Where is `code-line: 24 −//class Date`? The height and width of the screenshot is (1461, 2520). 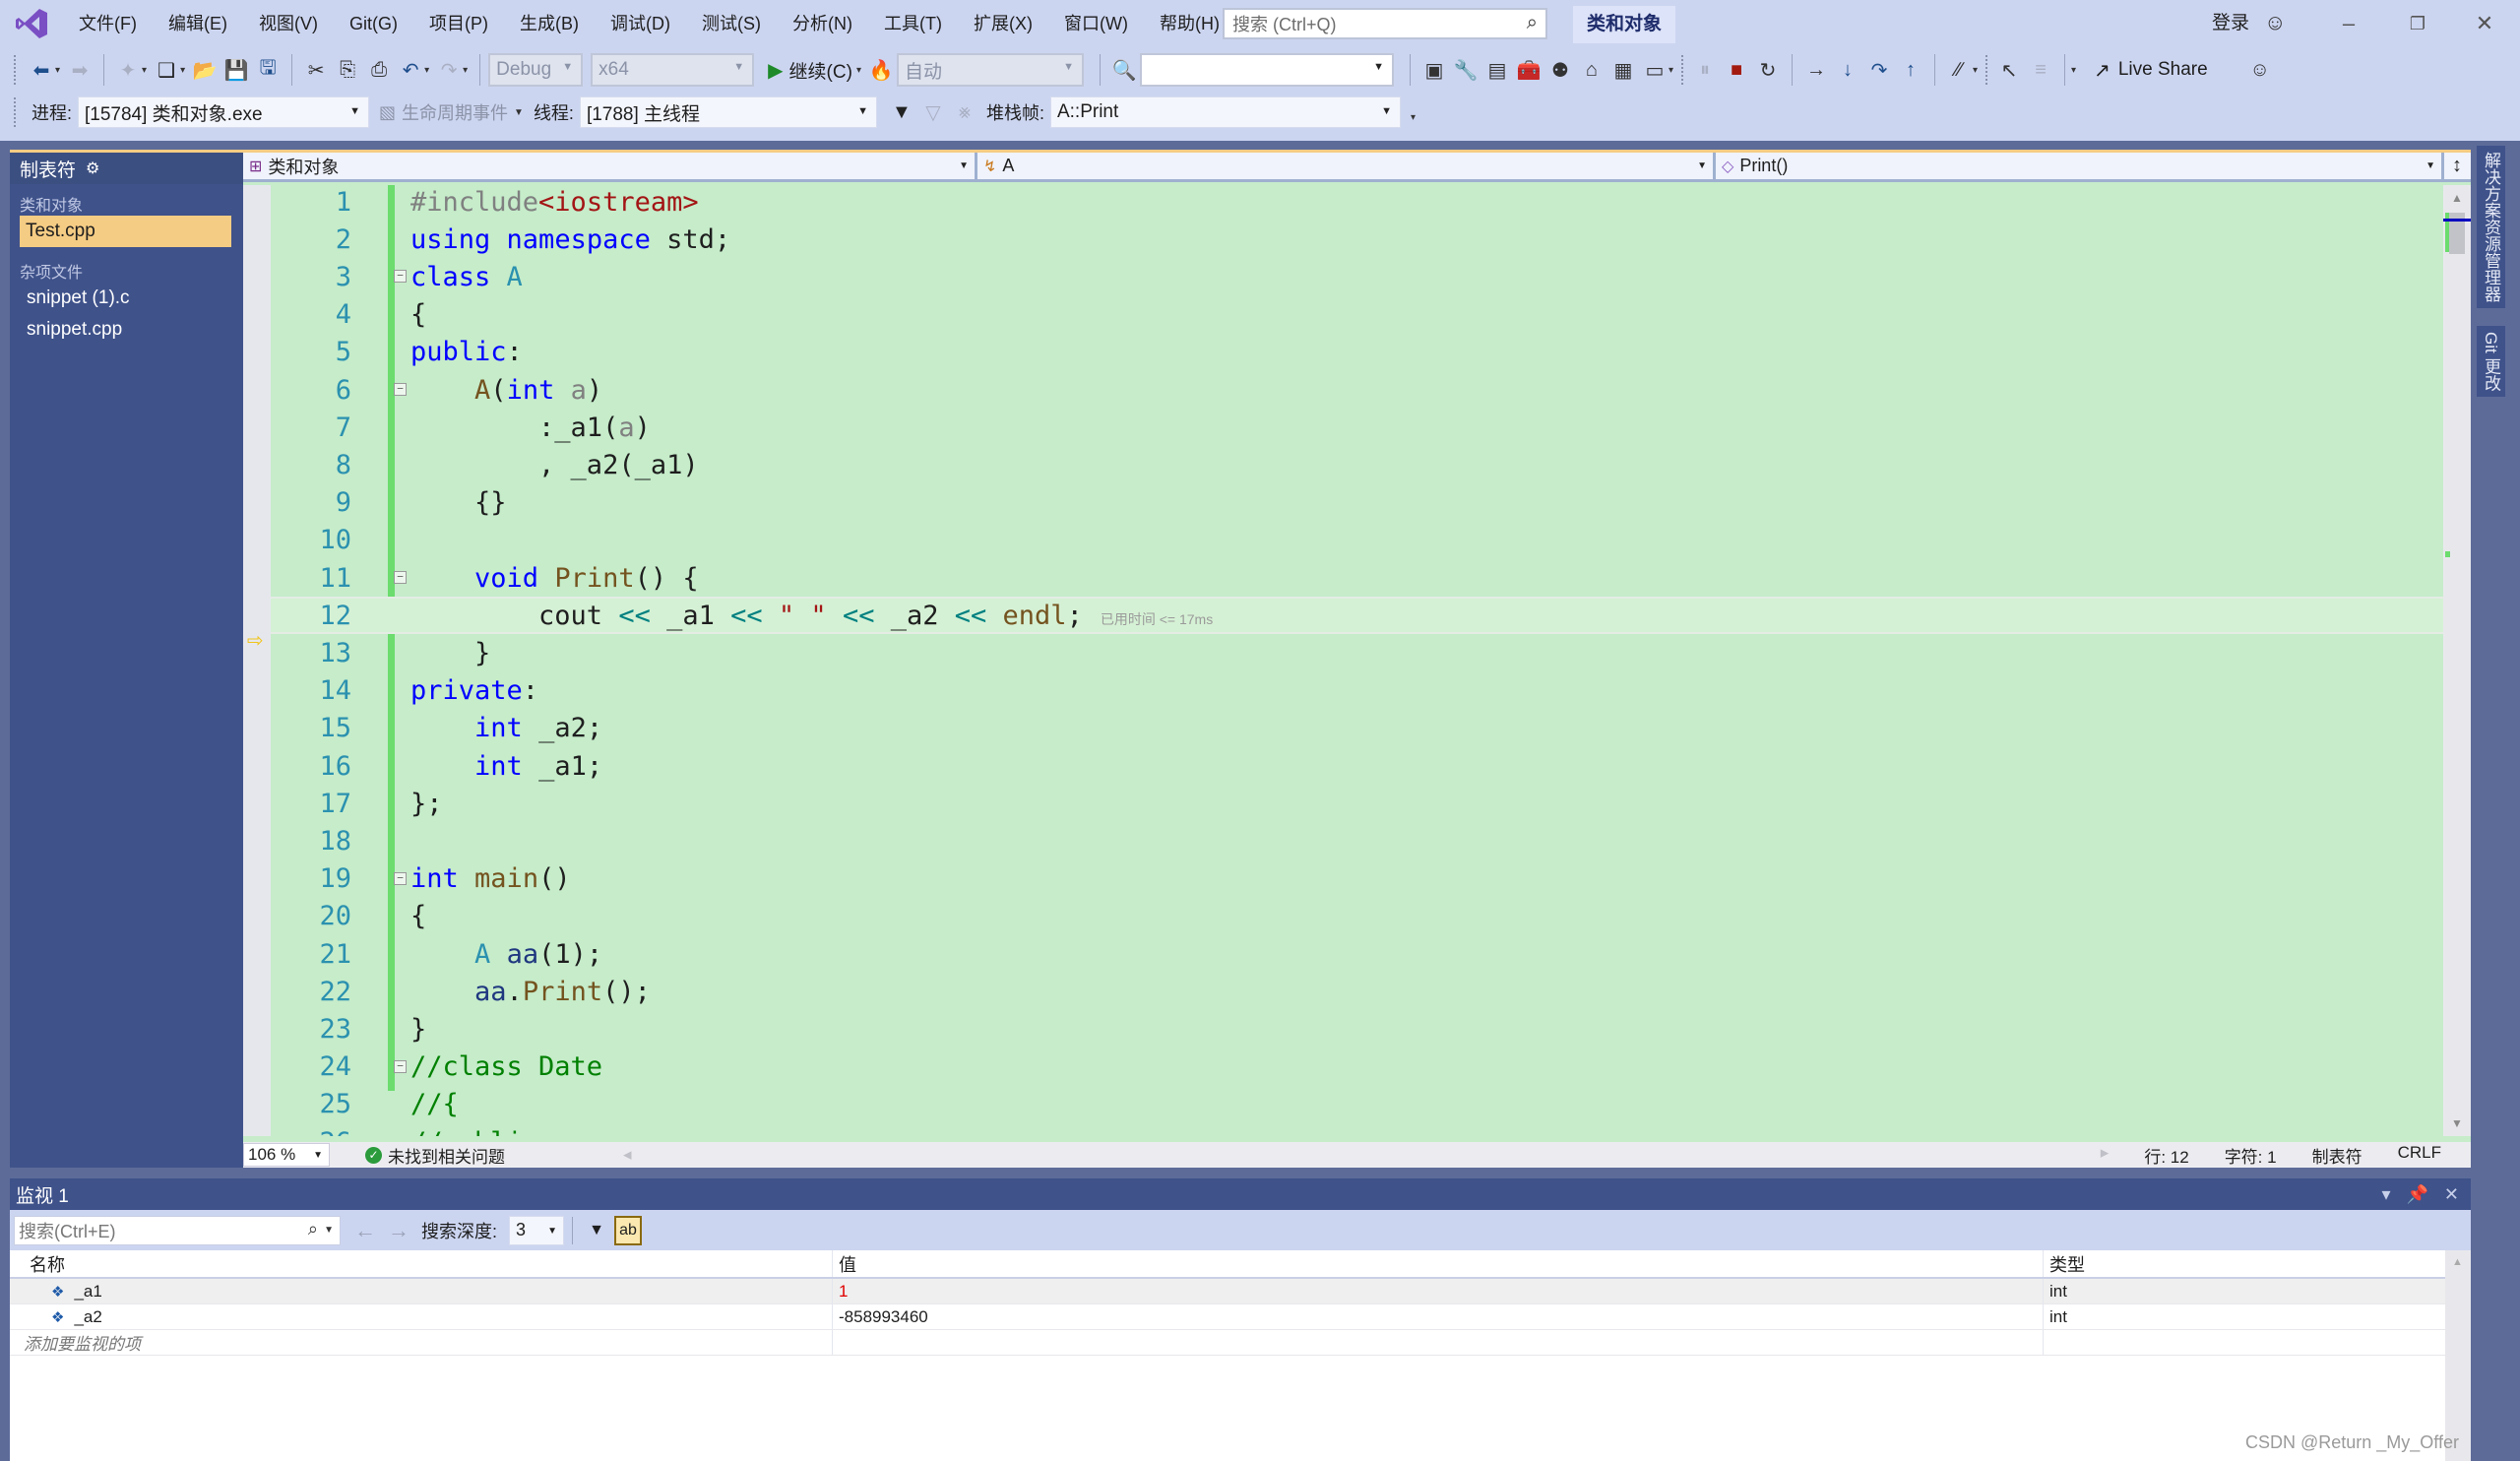
code-line: 24 −//class Date is located at coordinates (1357, 1067).